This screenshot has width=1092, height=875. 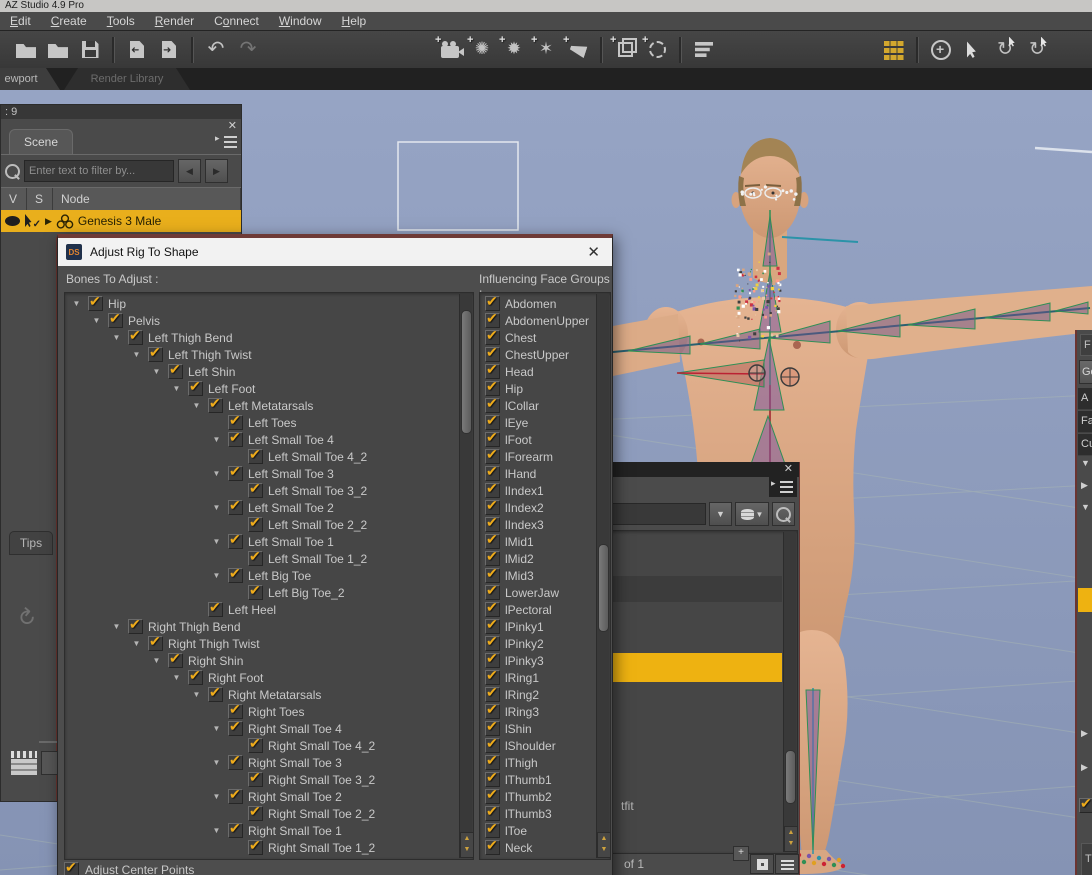 What do you see at coordinates (538, 829) in the screenshot?
I see `face-group-row: lToe` at bounding box center [538, 829].